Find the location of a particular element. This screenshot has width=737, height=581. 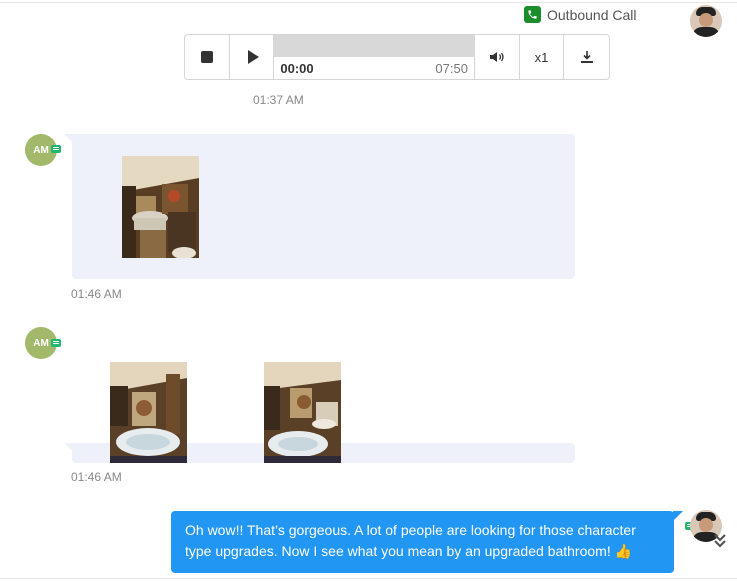

download-button is located at coordinates (586, 57).